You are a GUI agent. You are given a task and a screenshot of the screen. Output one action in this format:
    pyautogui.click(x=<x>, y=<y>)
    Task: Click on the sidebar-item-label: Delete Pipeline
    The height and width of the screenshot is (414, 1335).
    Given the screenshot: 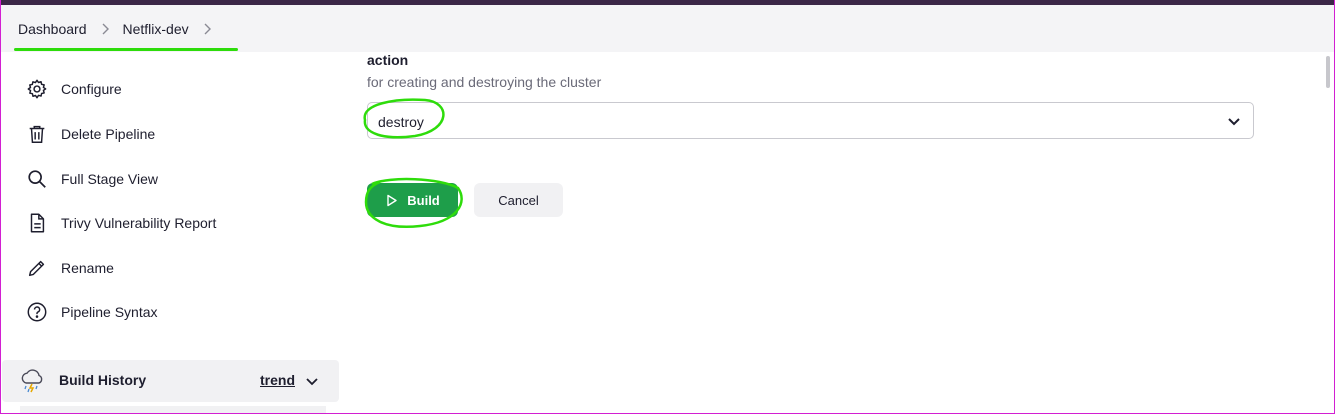 What is the action you would take?
    pyautogui.click(x=108, y=134)
    